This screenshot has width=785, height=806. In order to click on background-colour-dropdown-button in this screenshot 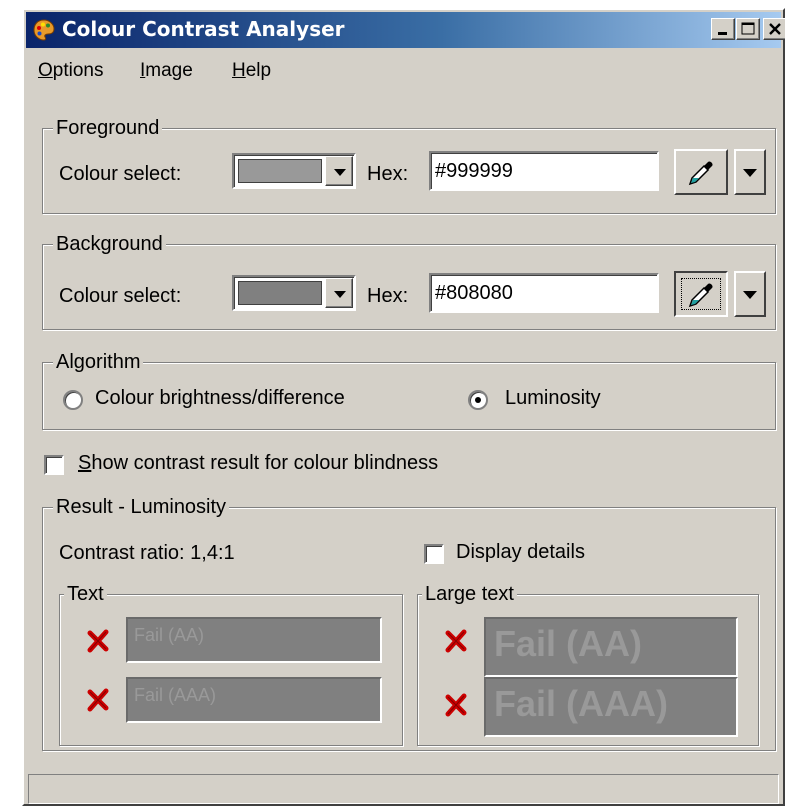, I will do `click(339, 293)`.